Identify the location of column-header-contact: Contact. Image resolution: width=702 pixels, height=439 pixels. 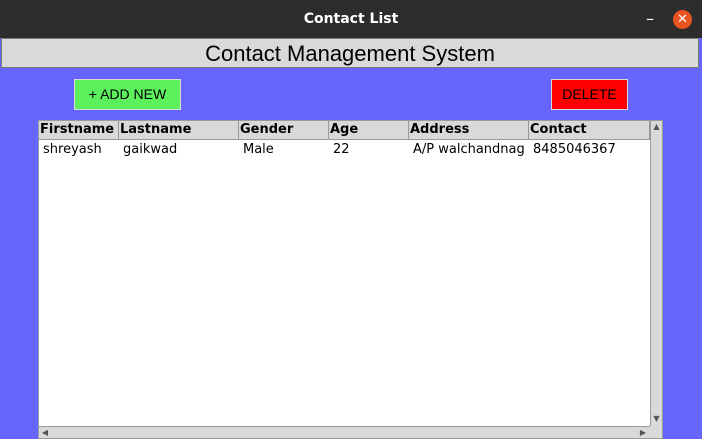
(589, 130).